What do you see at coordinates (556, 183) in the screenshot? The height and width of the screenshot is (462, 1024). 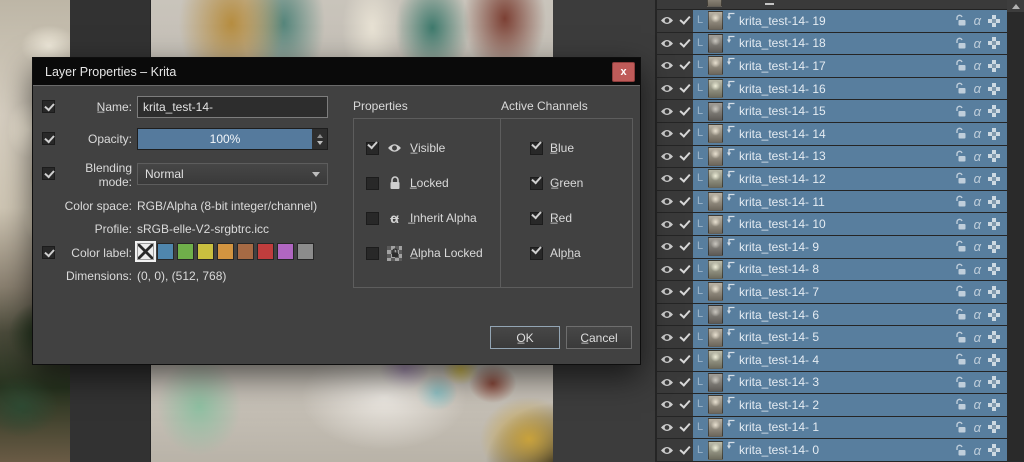 I see `channel-green-item: G̲reen` at bounding box center [556, 183].